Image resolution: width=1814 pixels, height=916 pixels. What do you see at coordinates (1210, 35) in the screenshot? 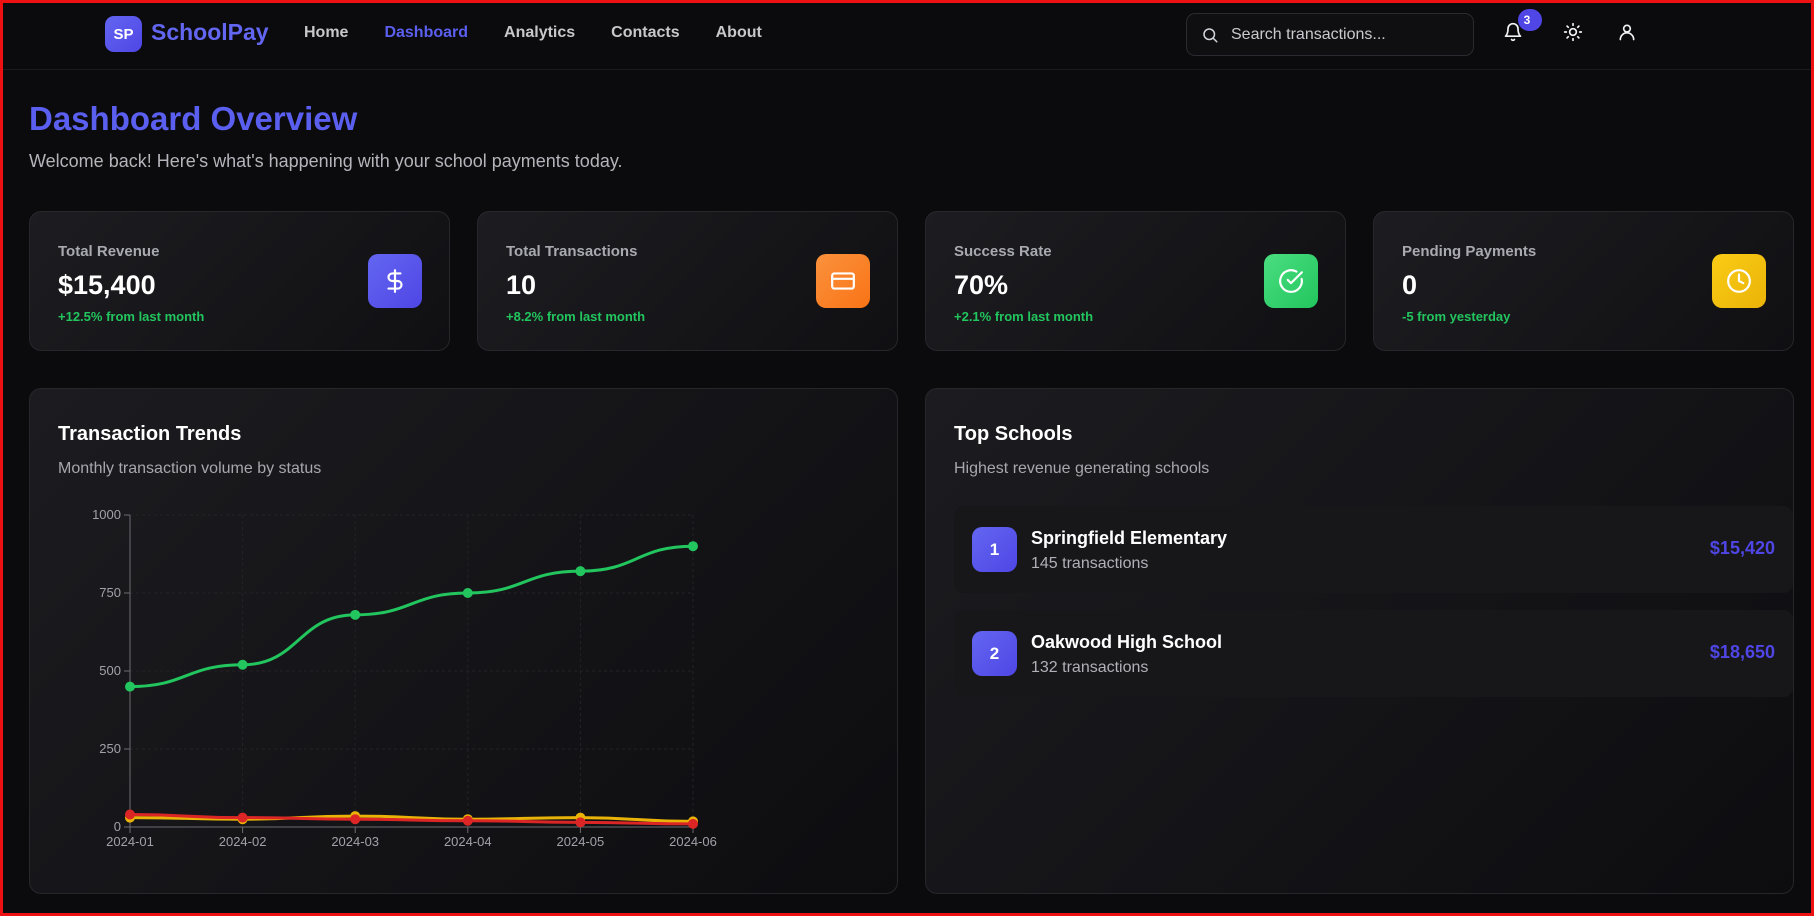
I see `search-icon` at bounding box center [1210, 35].